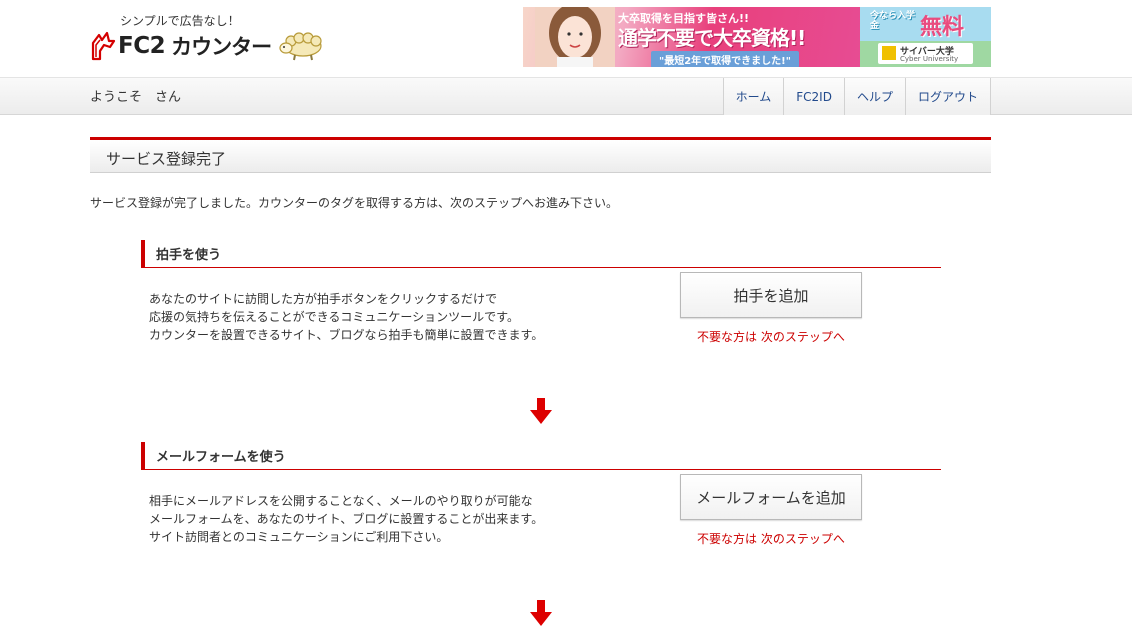 This screenshot has width=1132, height=641. What do you see at coordinates (929, 59) in the screenshot?
I see `ad-side-badge-en: Cyber University` at bounding box center [929, 59].